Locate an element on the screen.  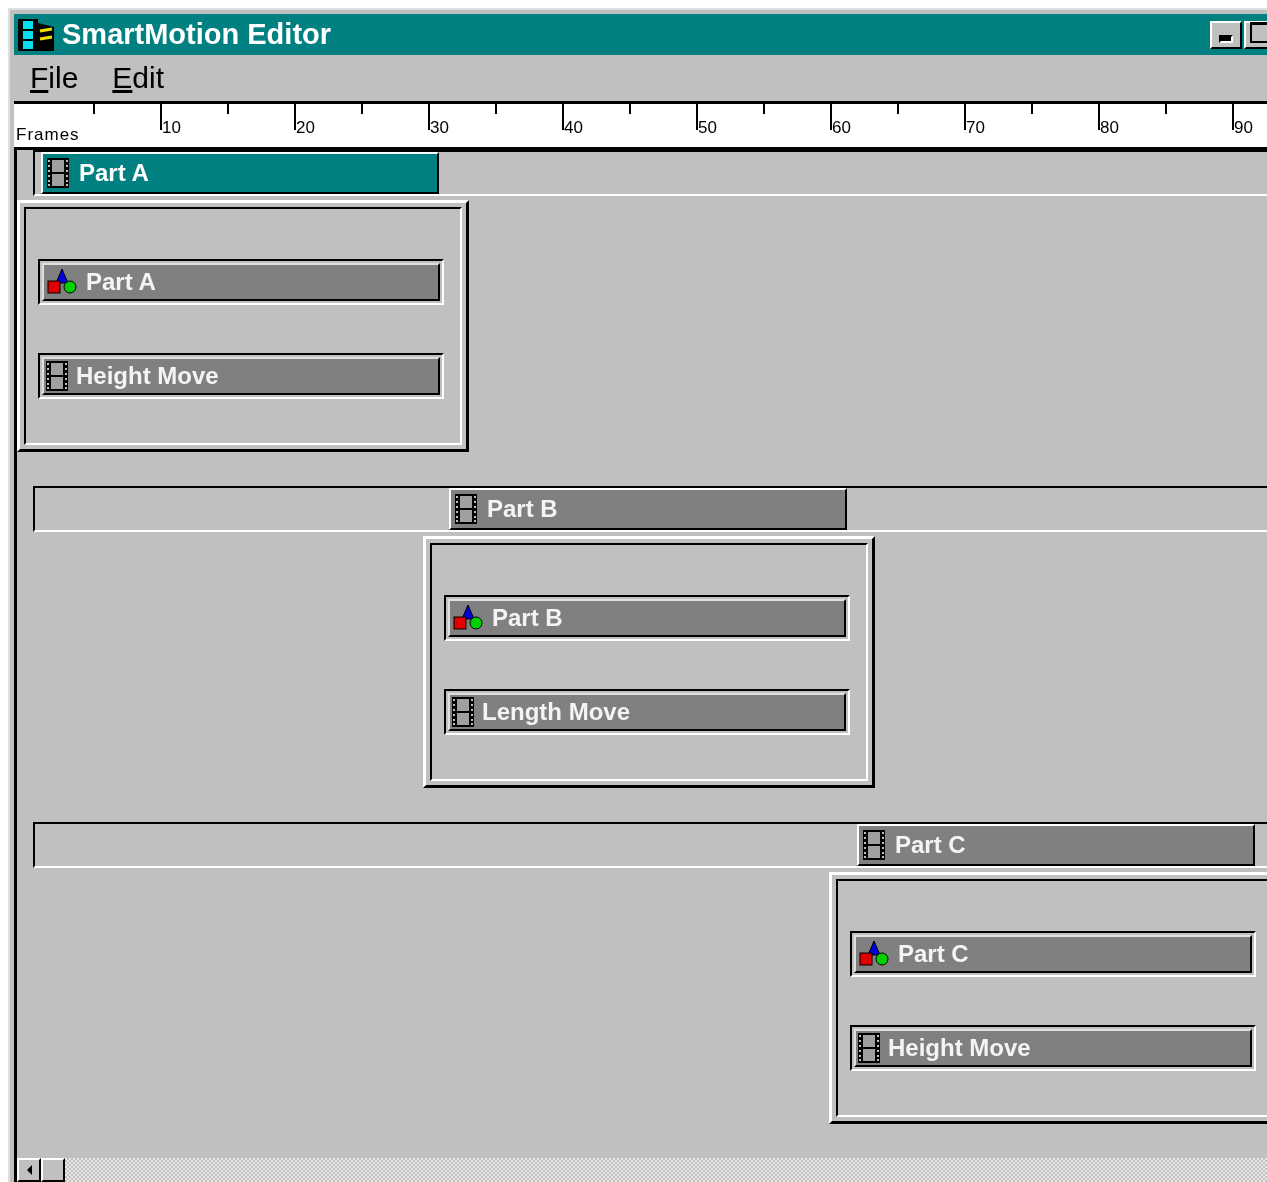
film-clapper-icon is located at coordinates (36, 34).